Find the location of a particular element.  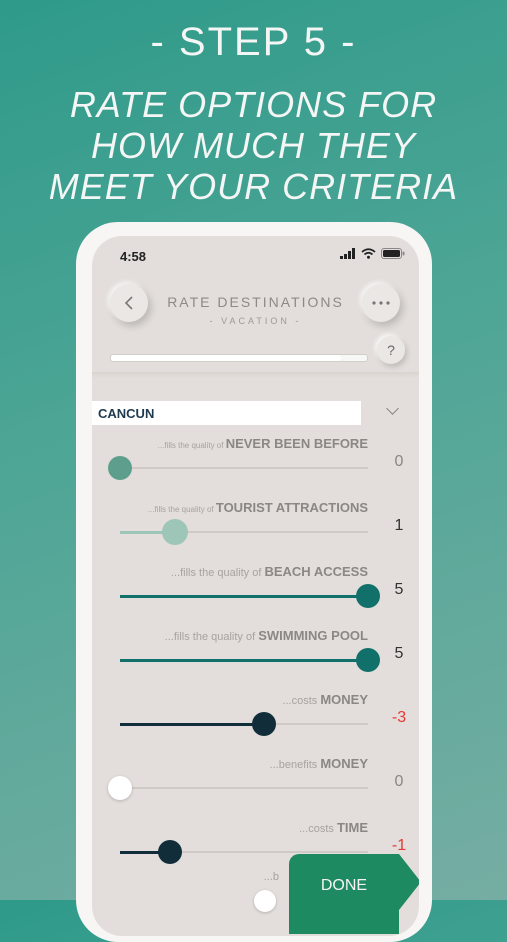

destination-name: CANCUN is located at coordinates (126, 413).